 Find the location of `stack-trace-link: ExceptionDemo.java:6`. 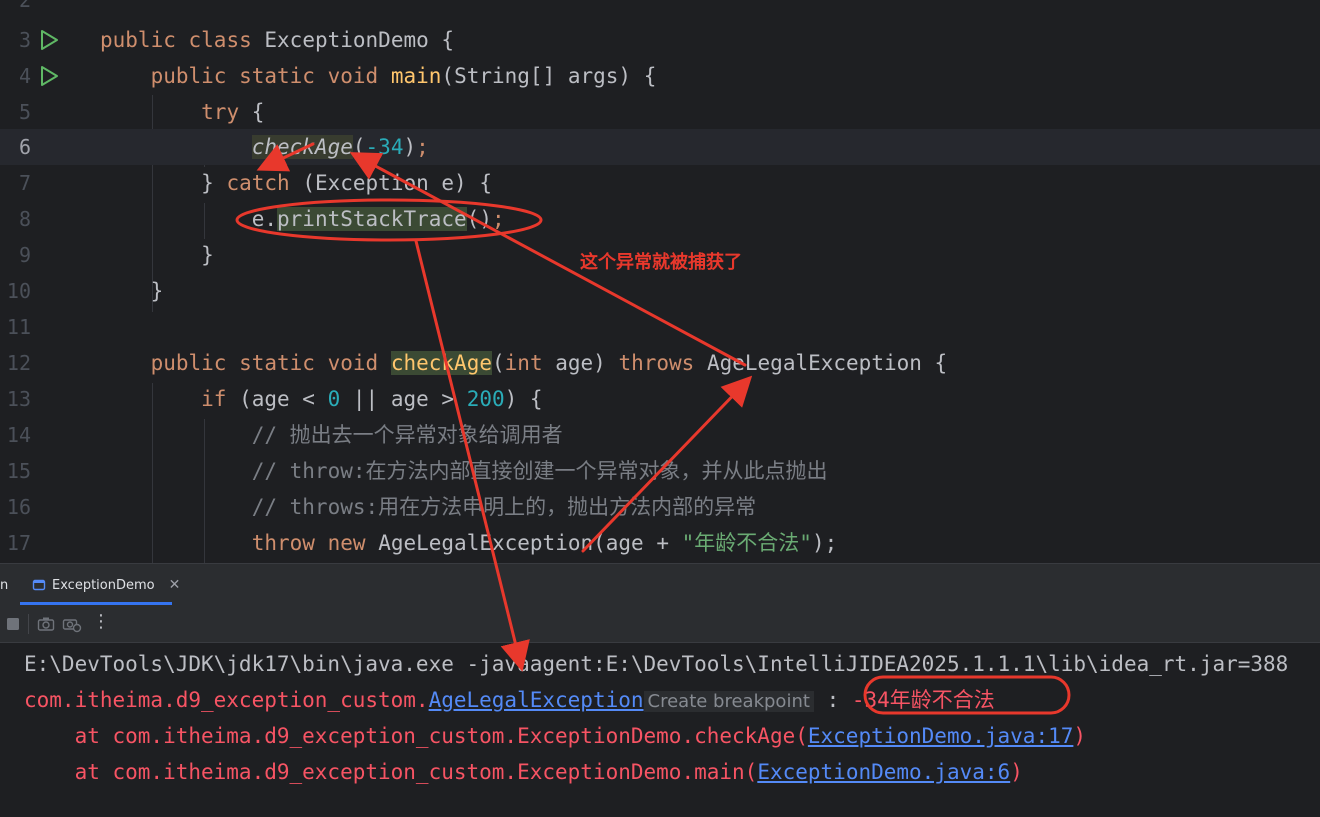

stack-trace-link: ExceptionDemo.java:6 is located at coordinates (883, 772).